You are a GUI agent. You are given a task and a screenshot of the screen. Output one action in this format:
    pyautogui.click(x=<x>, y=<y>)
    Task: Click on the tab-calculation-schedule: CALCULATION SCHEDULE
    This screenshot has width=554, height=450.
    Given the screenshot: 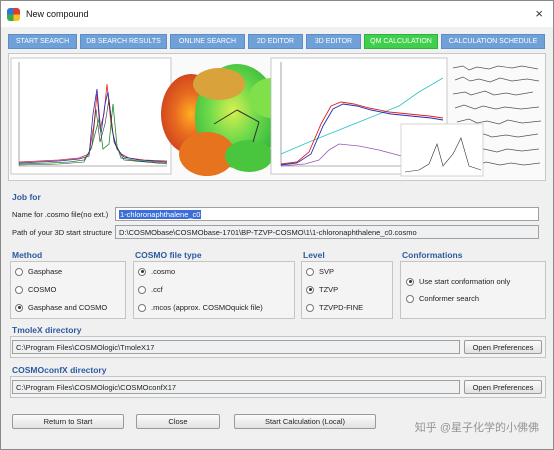 What is the action you would take?
    pyautogui.click(x=493, y=41)
    